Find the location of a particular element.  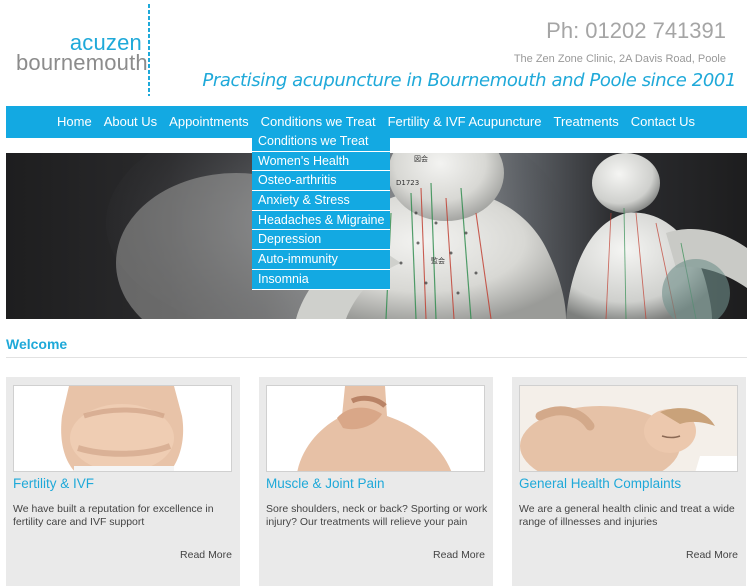

pregnant-belly-illustration is located at coordinates (122, 428).